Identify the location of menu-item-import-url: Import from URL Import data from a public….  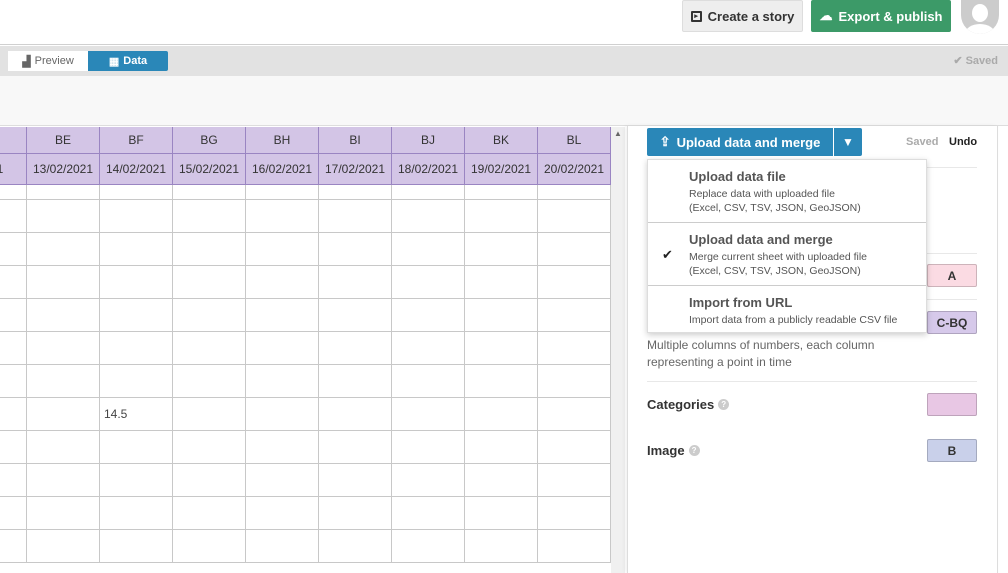
(787, 309).